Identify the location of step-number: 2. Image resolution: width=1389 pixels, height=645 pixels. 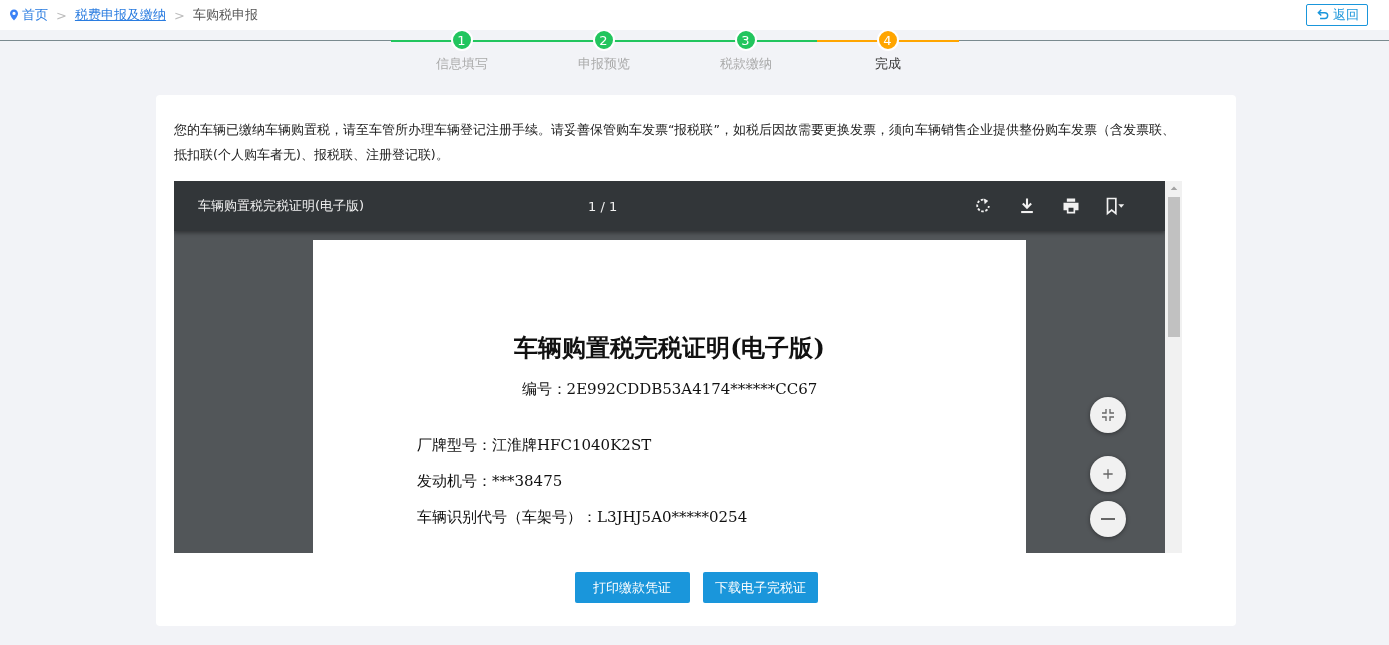
(603, 40).